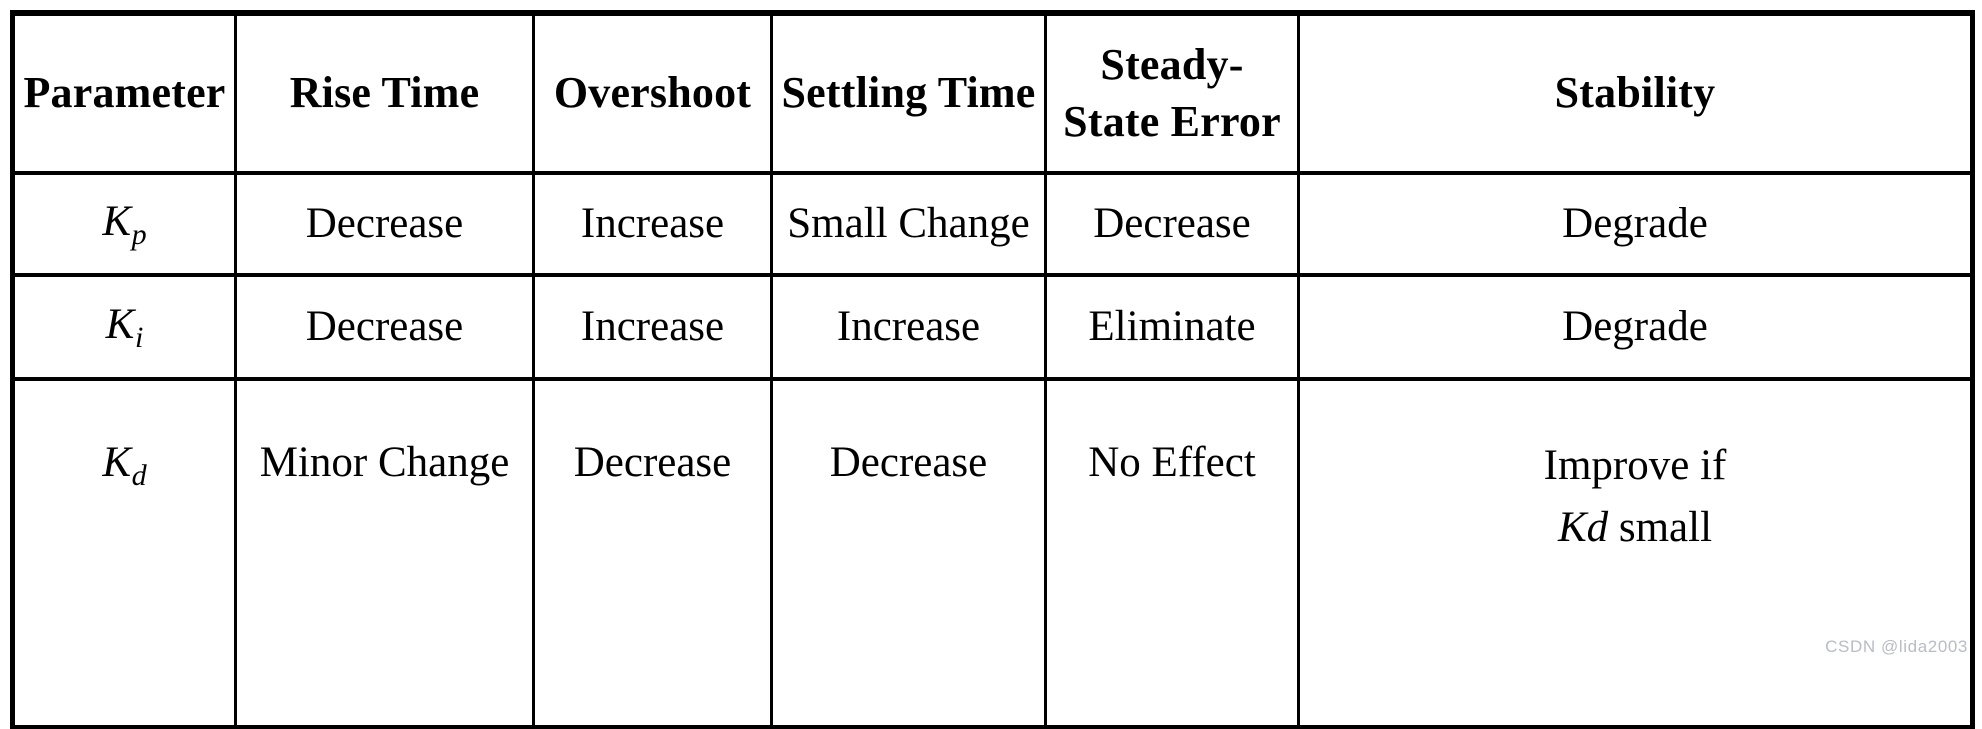 This screenshot has width=1982, height=729. Describe the element at coordinates (1660, 528) in the screenshot. I see `stability-line-2-tail: small` at that location.